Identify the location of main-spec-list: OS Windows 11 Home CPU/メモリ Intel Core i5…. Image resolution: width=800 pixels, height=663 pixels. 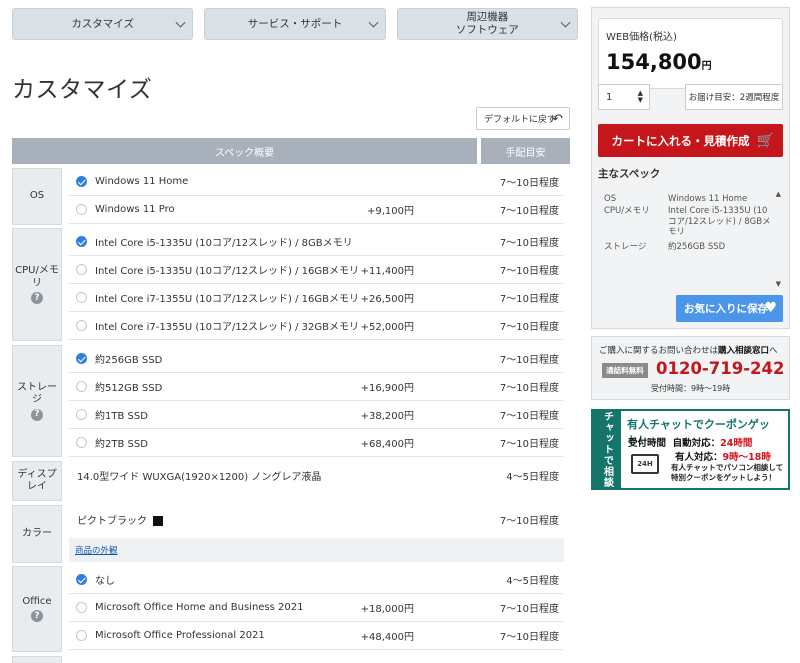
(689, 235).